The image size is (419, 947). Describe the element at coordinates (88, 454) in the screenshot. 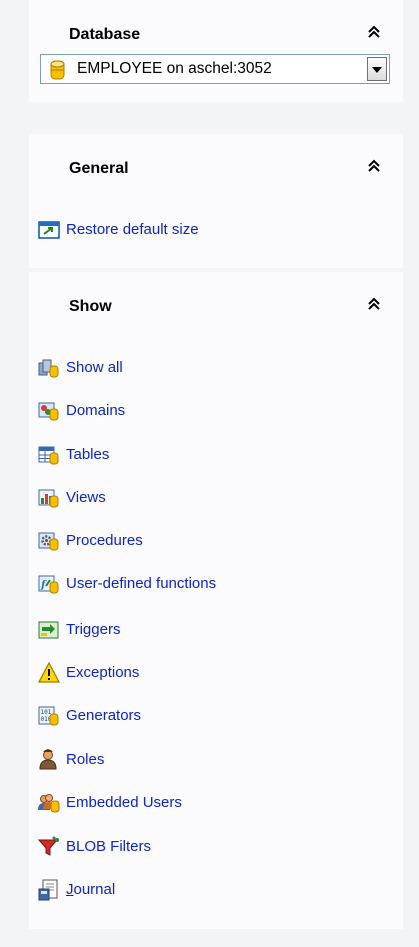

I see `tables-label: Tables` at that location.